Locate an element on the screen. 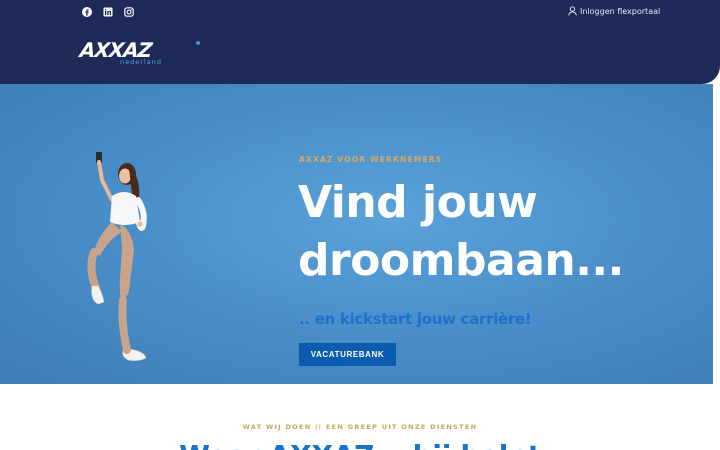 Image resolution: width=720 pixels, height=450 pixels. logo-subtitle: nederland is located at coordinates (141, 62).